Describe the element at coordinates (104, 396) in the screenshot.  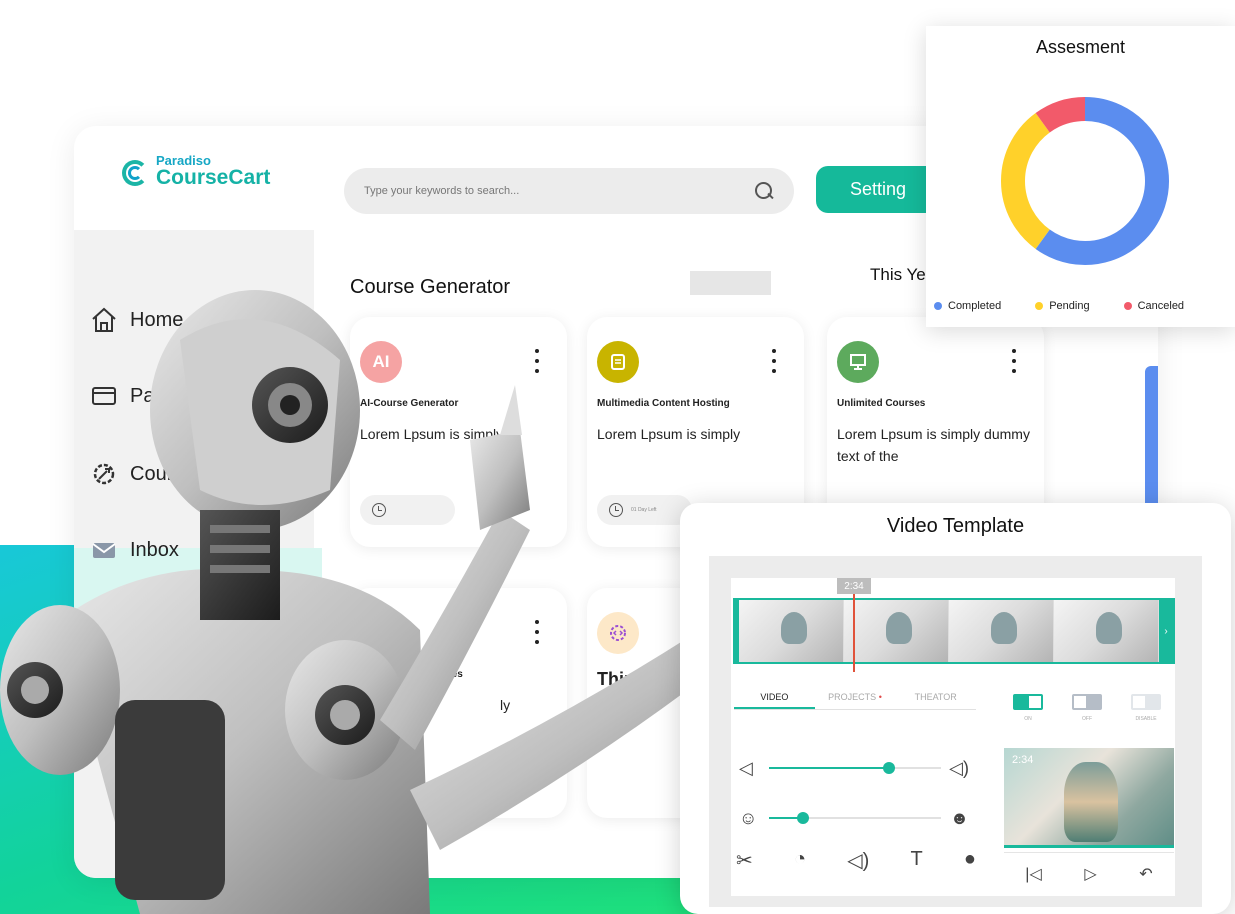
I see `card-icon` at that location.